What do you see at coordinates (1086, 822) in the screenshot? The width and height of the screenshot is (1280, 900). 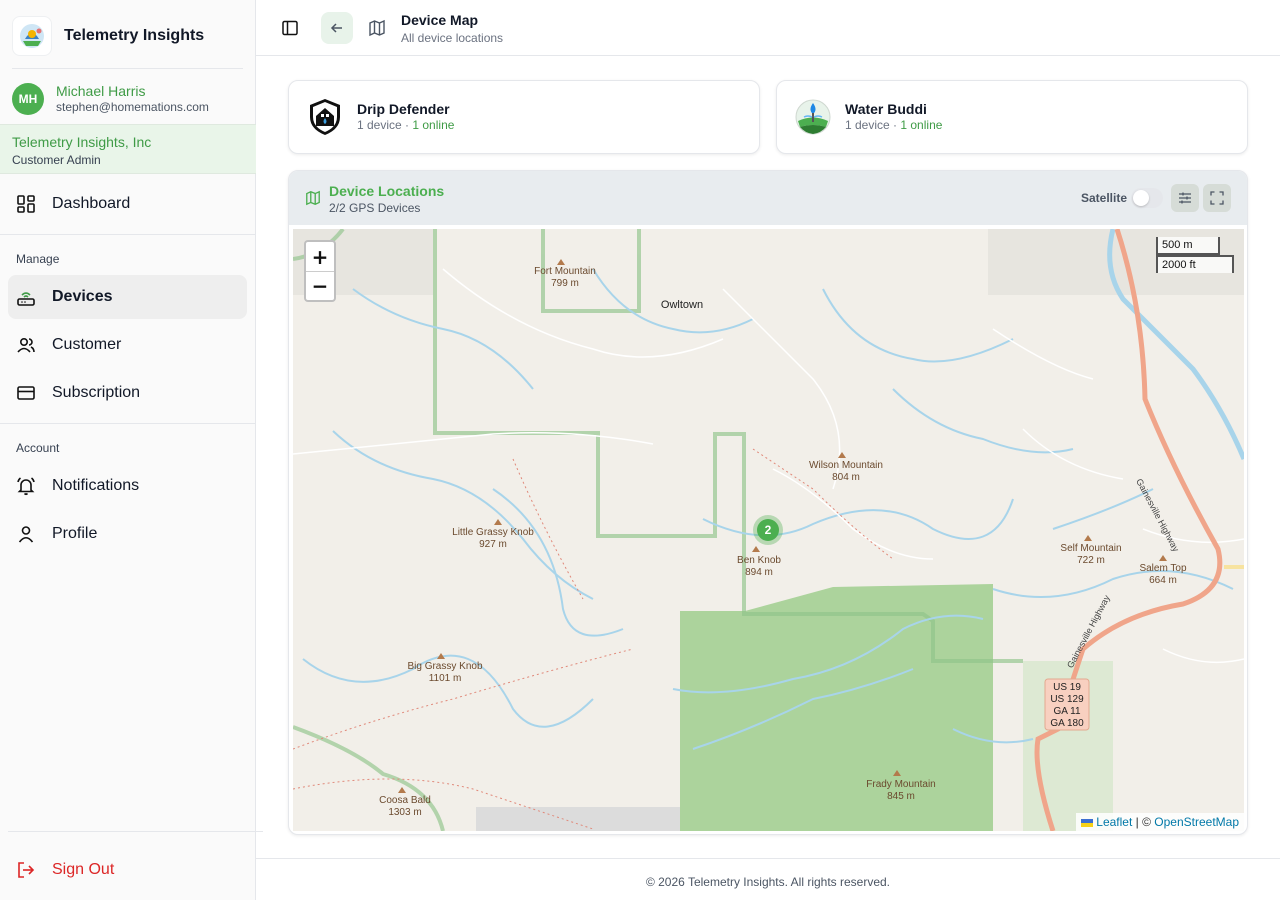 I see `ukraine-flag-icon` at bounding box center [1086, 822].